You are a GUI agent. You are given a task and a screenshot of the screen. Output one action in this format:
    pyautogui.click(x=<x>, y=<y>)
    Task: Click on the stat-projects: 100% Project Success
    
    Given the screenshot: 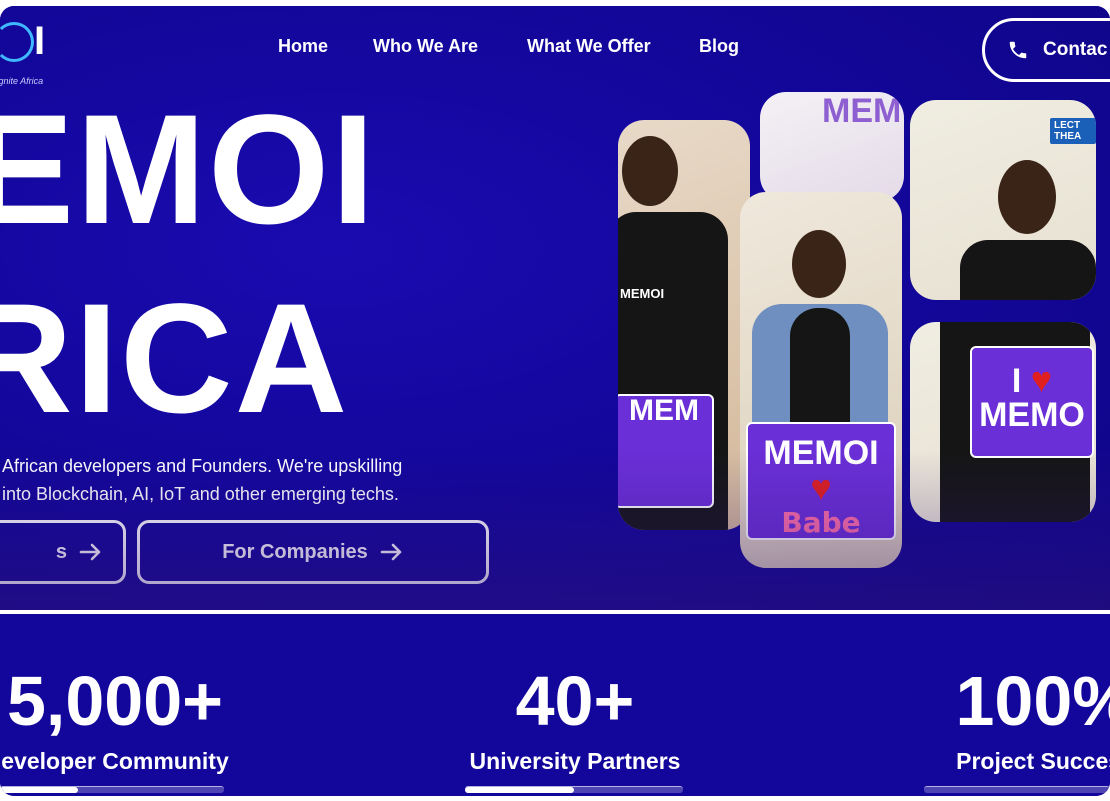 What is the action you would take?
    pyautogui.click(x=1005, y=720)
    